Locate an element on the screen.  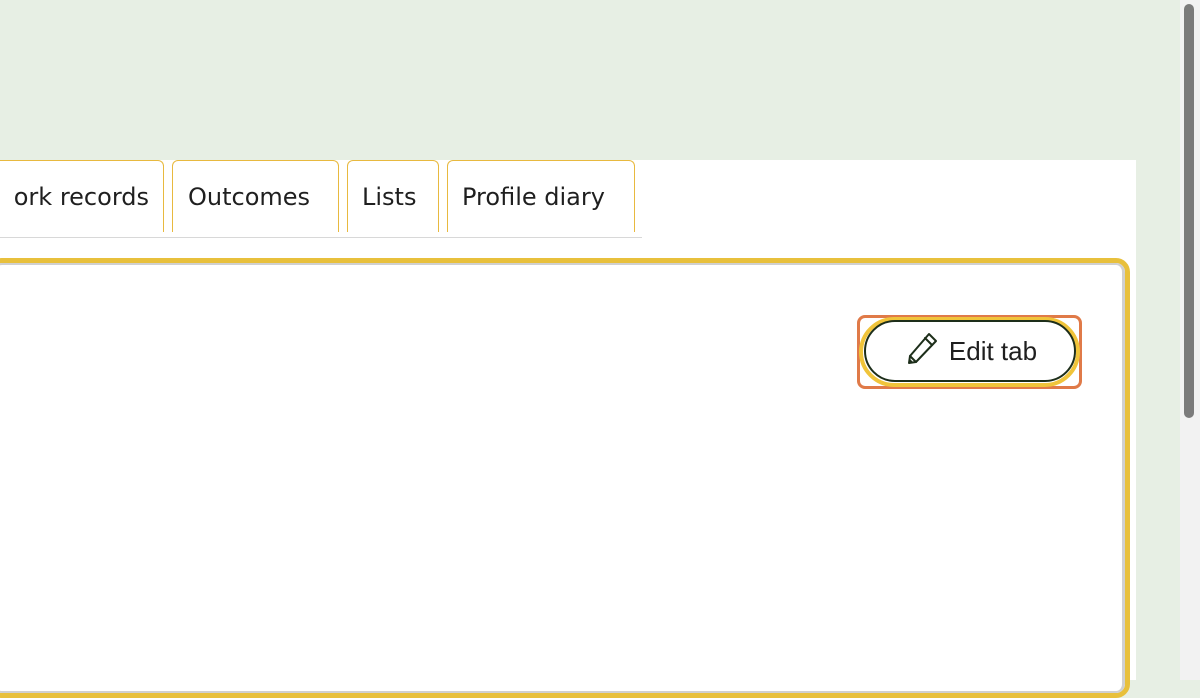
tab-label: Lists is located at coordinates (389, 197).